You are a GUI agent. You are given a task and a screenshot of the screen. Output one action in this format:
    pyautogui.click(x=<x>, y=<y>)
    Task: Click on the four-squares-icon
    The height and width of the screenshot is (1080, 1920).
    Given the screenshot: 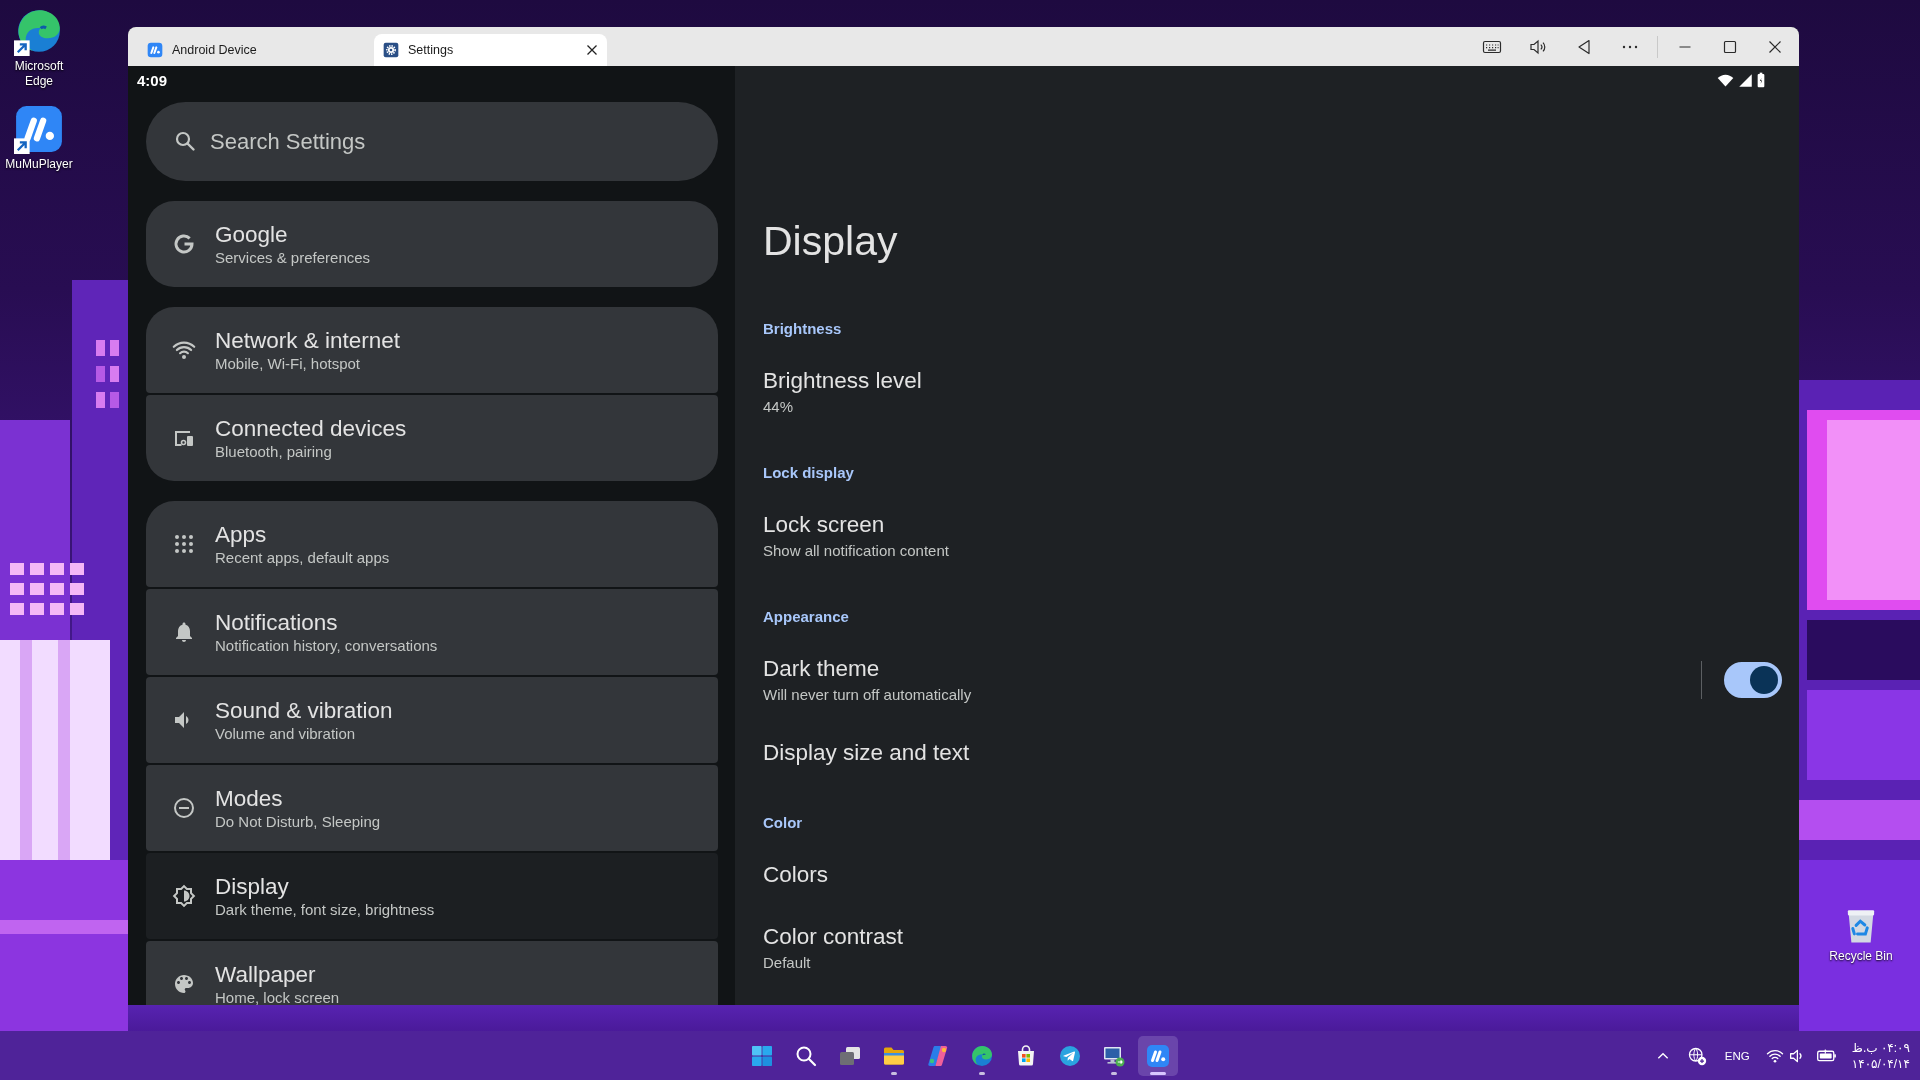 What is the action you would take?
    pyautogui.click(x=762, y=1055)
    